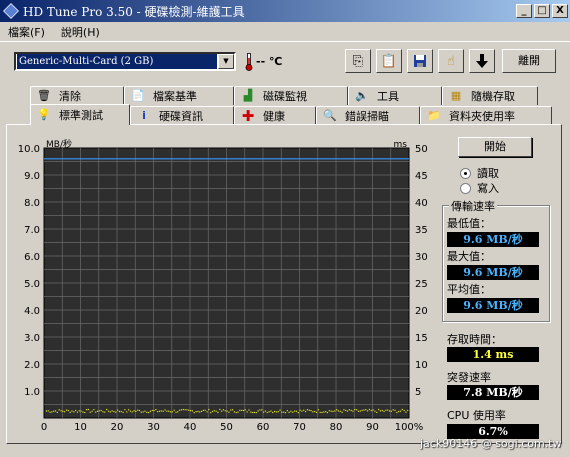 Image resolution: width=570 pixels, height=457 pixels. Describe the element at coordinates (368, 115) in the screenshot. I see `tab-error-scan: 🔍 錯誤掃瞄` at that location.